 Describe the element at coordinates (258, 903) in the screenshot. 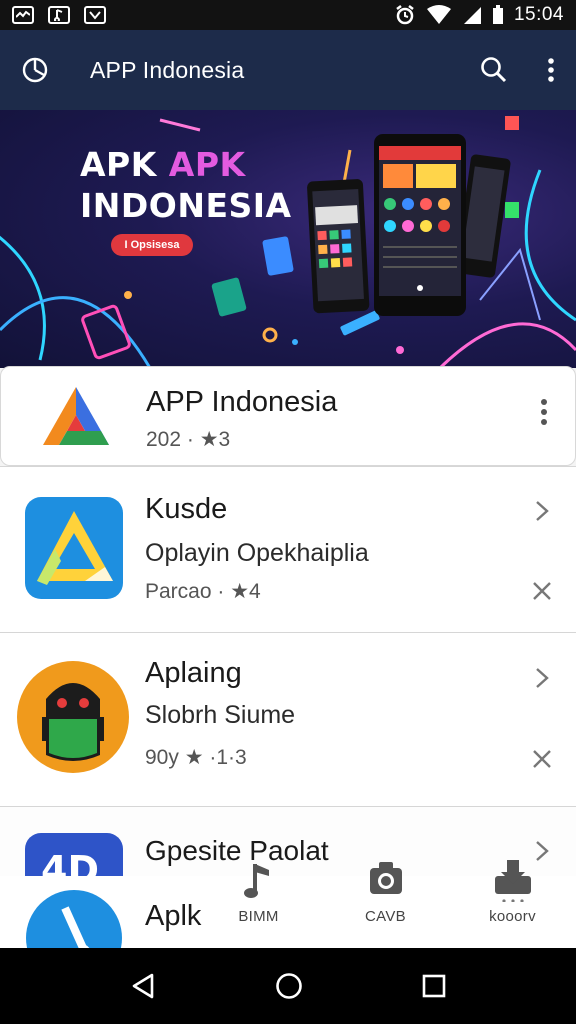

I see `nav-item-music: BIMM` at that location.